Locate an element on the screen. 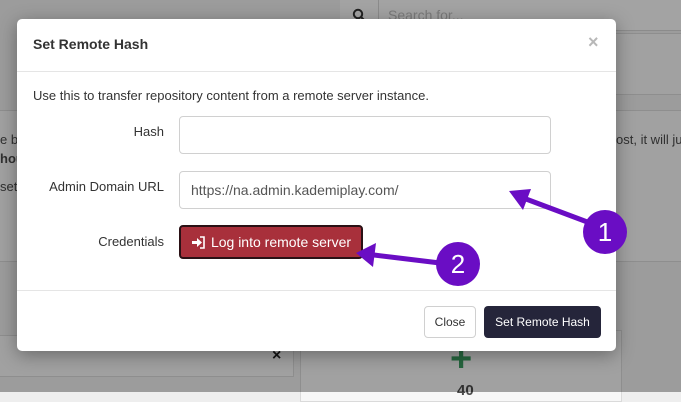 This screenshot has height=402, width=681. log-into-remote-server-button: Log into remote server is located at coordinates (271, 242).